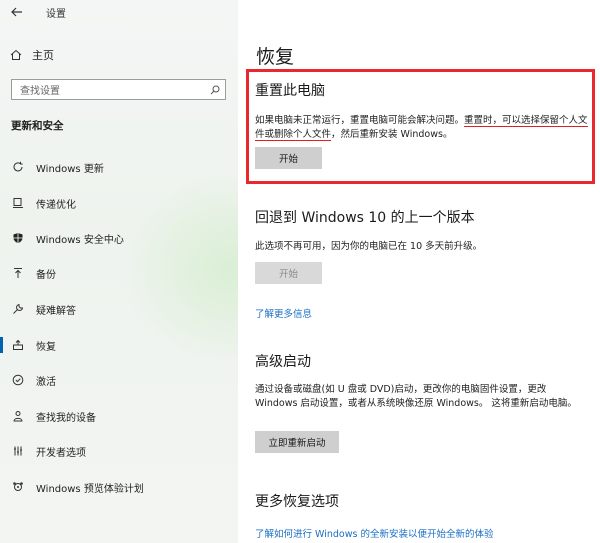 This screenshot has height=543, width=600. What do you see at coordinates (90, 489) in the screenshot?
I see `sidebar-item-label: Windows 预览体验计划` at bounding box center [90, 489].